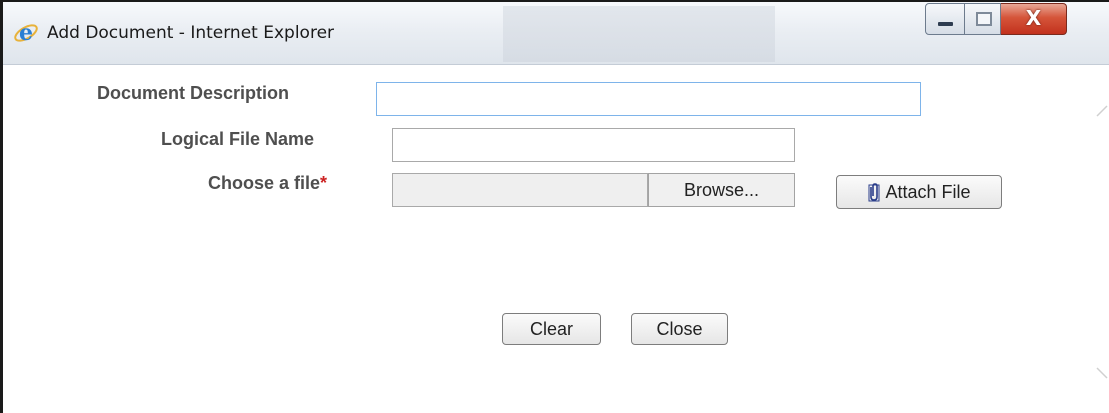  I want to click on close-button-label: Close, so click(679, 328).